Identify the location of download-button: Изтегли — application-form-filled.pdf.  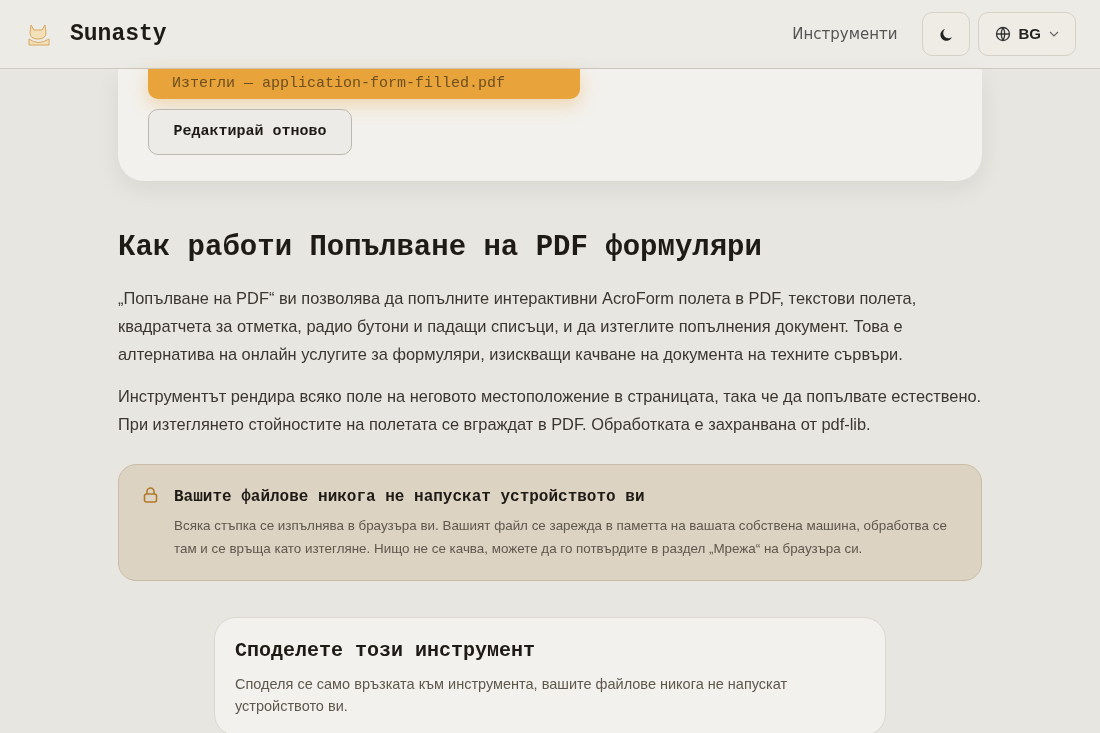
(364, 84).